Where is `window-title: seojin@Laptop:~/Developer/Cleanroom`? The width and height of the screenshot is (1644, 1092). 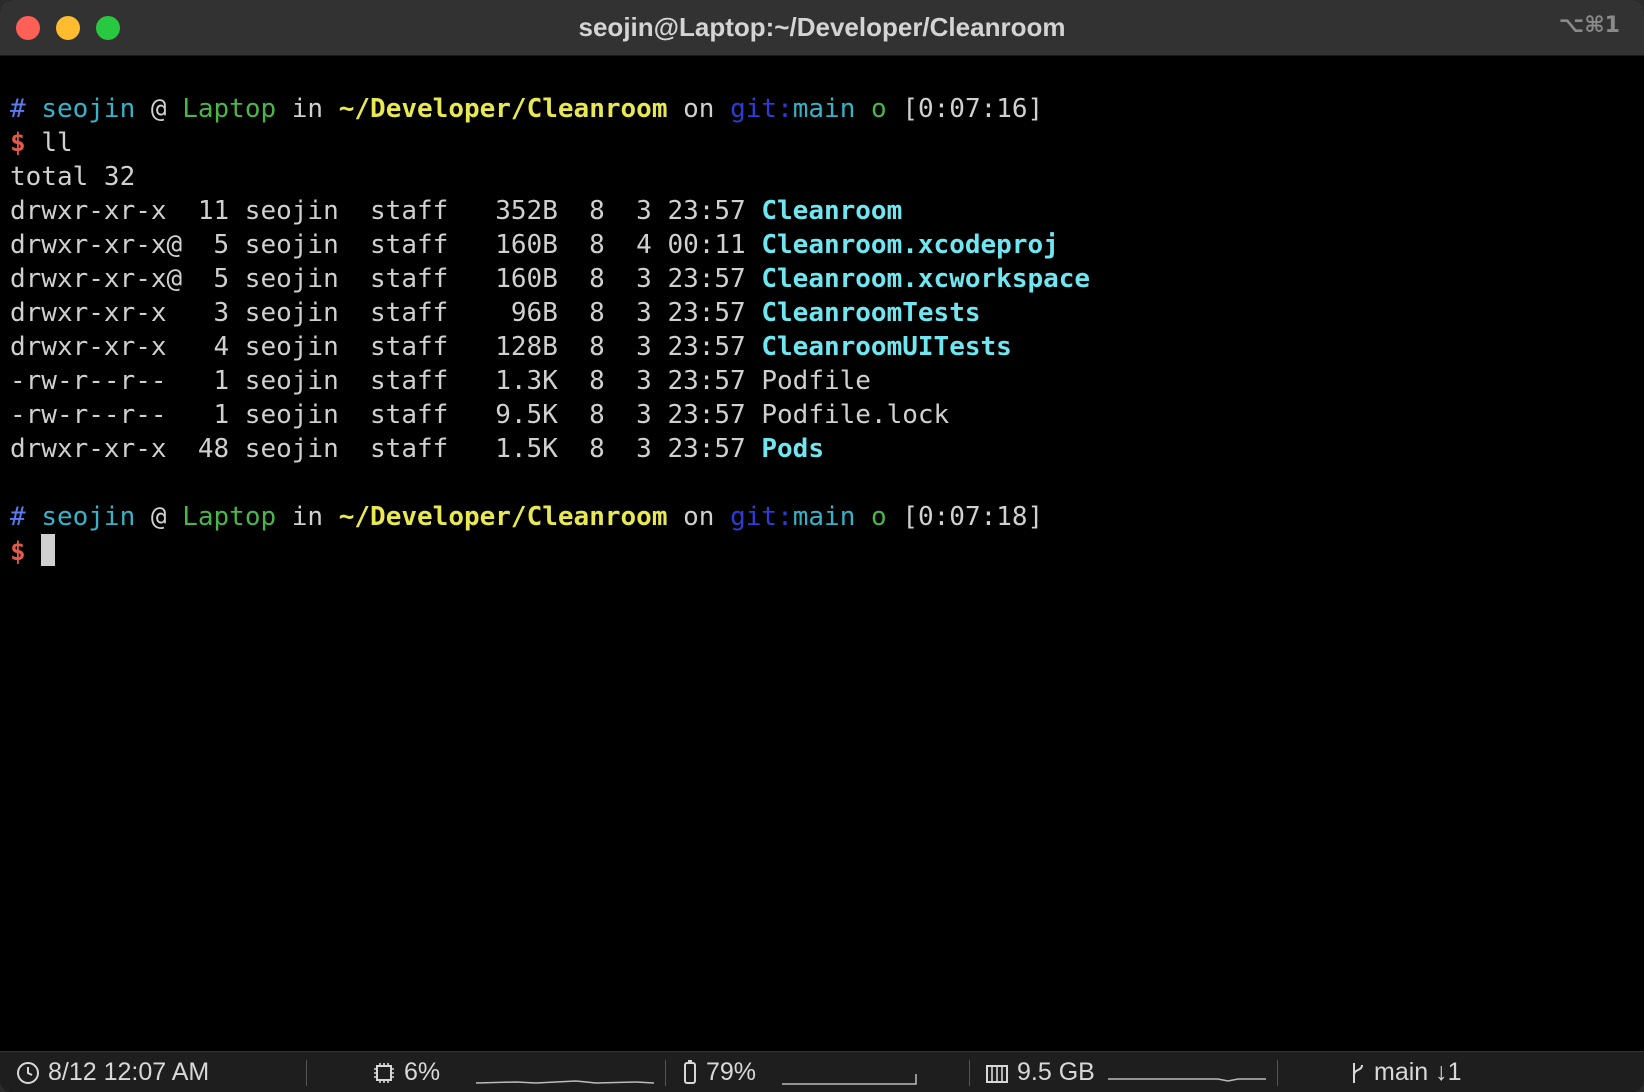
window-title: seojin@Laptop:~/Developer/Cleanroom is located at coordinates (822, 27).